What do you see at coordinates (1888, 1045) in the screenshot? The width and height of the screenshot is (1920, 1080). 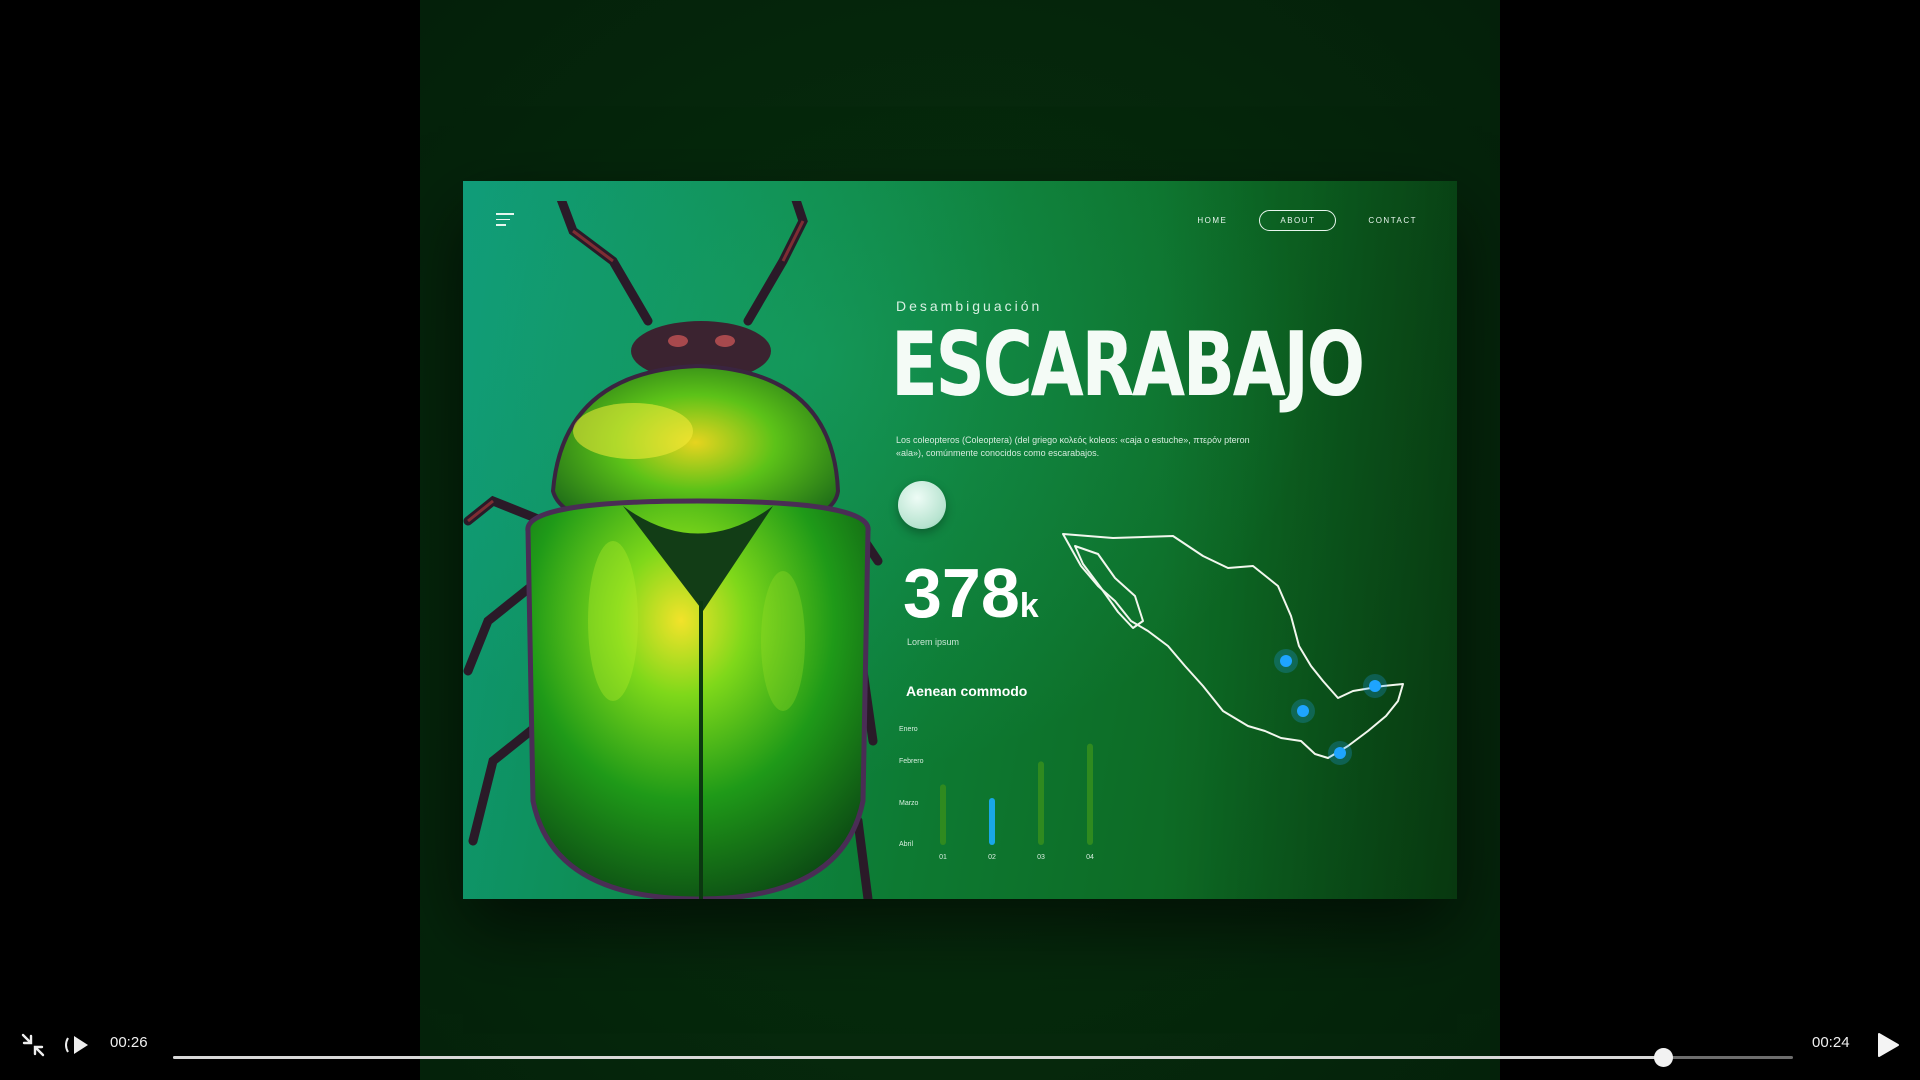 I see `play-icon` at bounding box center [1888, 1045].